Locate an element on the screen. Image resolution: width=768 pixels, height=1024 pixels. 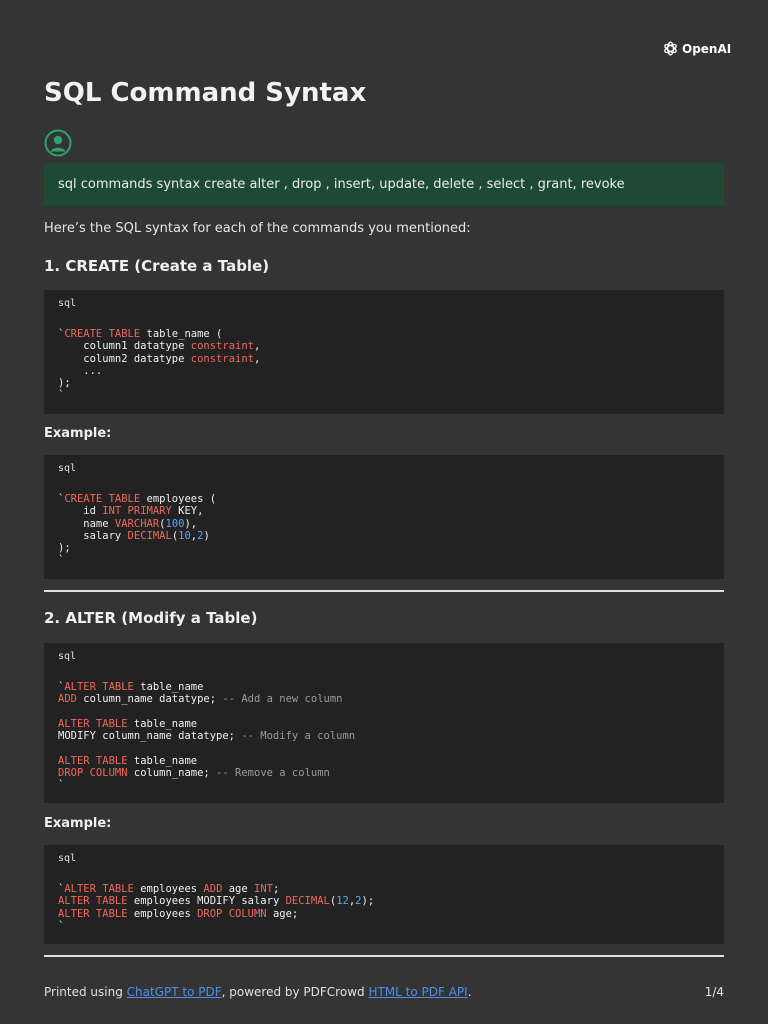
code-text: ), is located at coordinates (191, 523).